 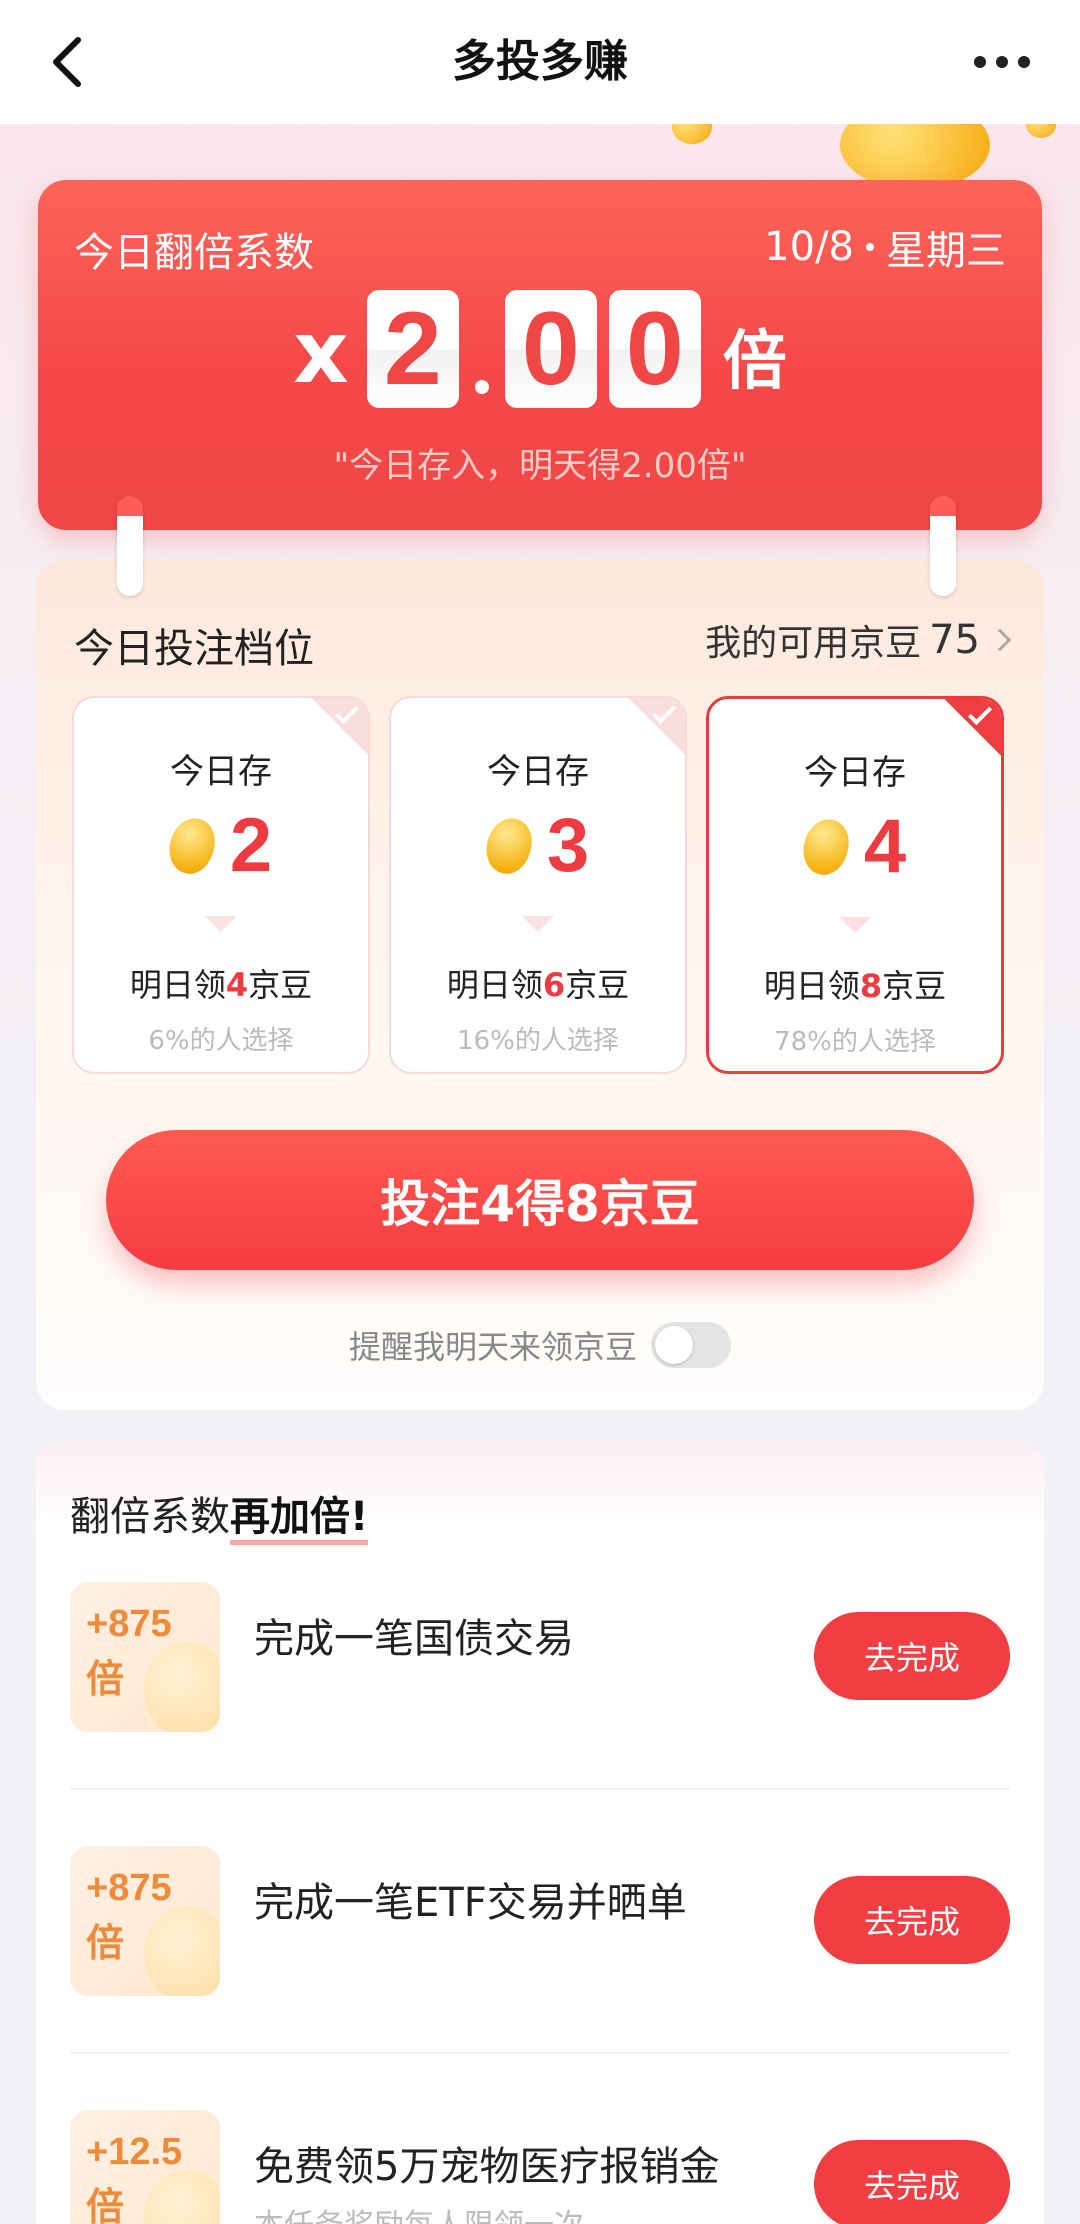 What do you see at coordinates (251, 845) in the screenshot?
I see `tier-amount-value: 2` at bounding box center [251, 845].